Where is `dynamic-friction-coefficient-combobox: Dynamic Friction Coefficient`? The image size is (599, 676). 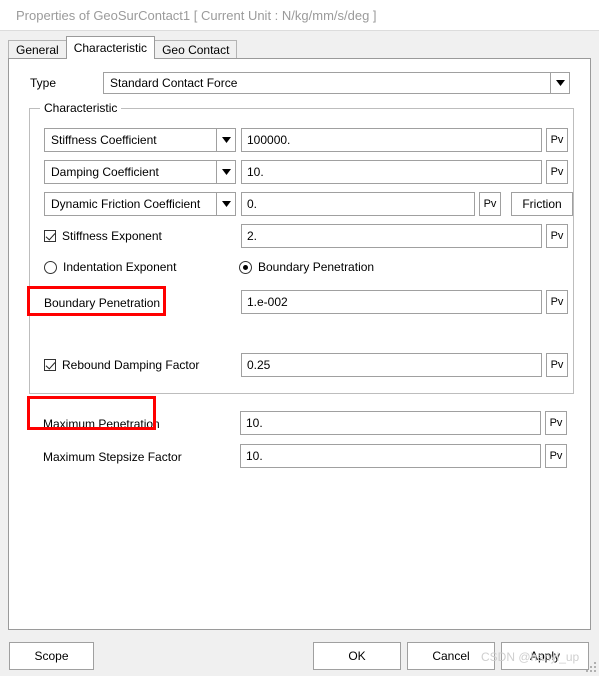 dynamic-friction-coefficient-combobox: Dynamic Friction Coefficient is located at coordinates (140, 204).